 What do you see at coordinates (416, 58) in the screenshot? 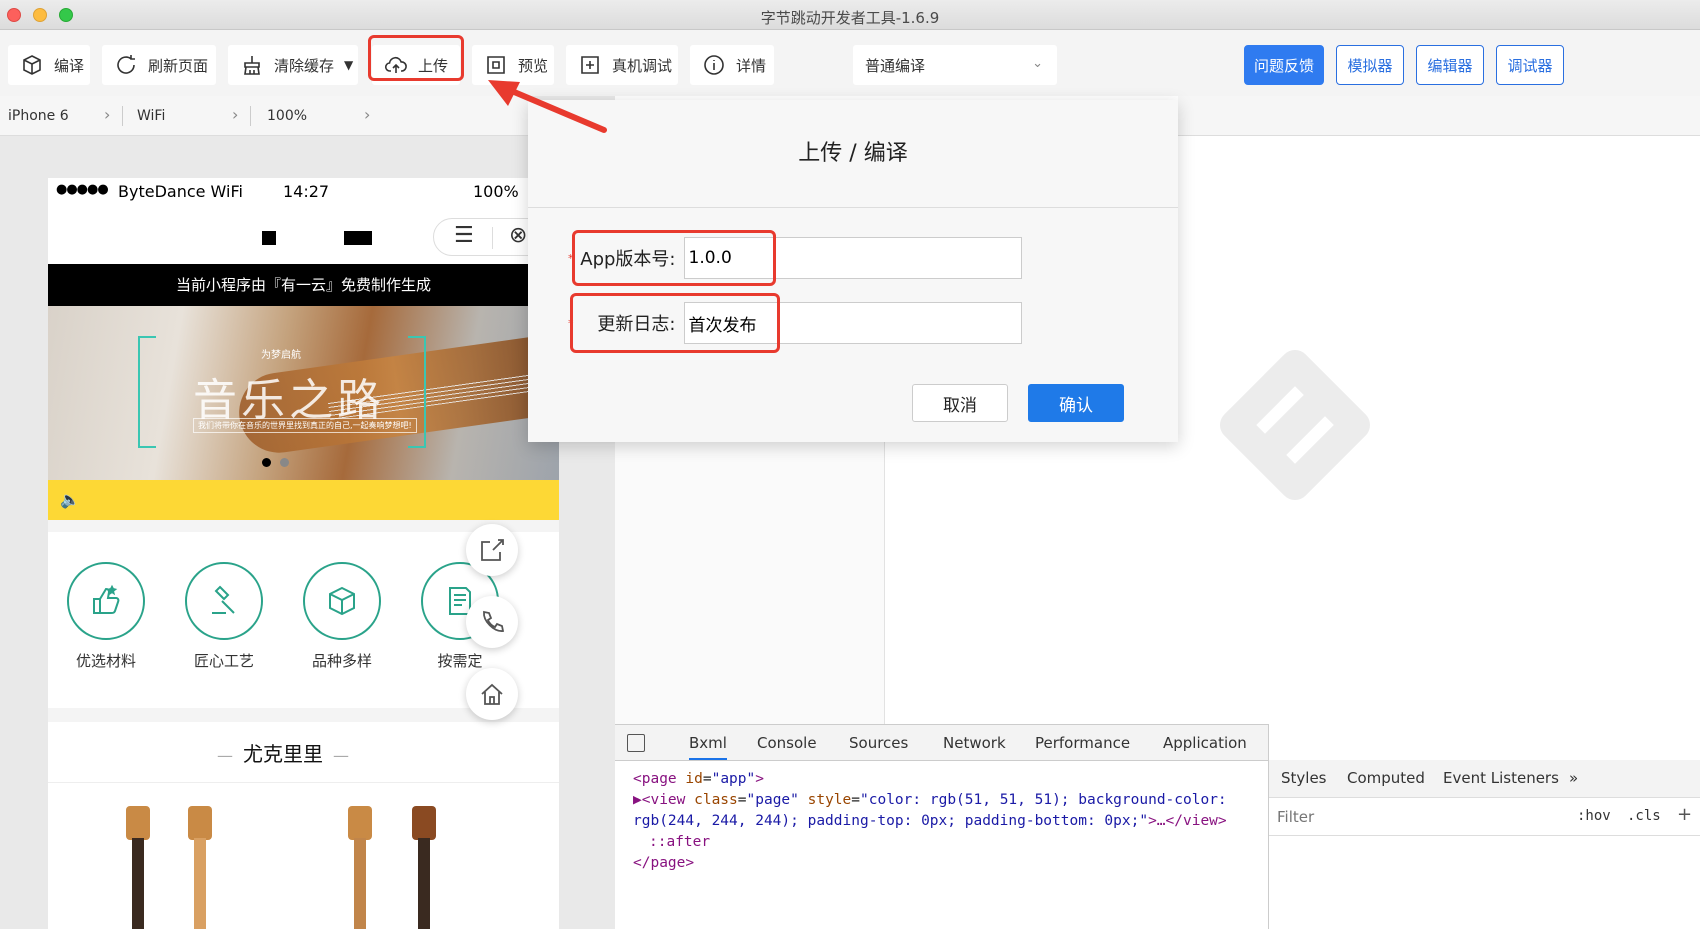
I see `upload-highlight-box` at bounding box center [416, 58].